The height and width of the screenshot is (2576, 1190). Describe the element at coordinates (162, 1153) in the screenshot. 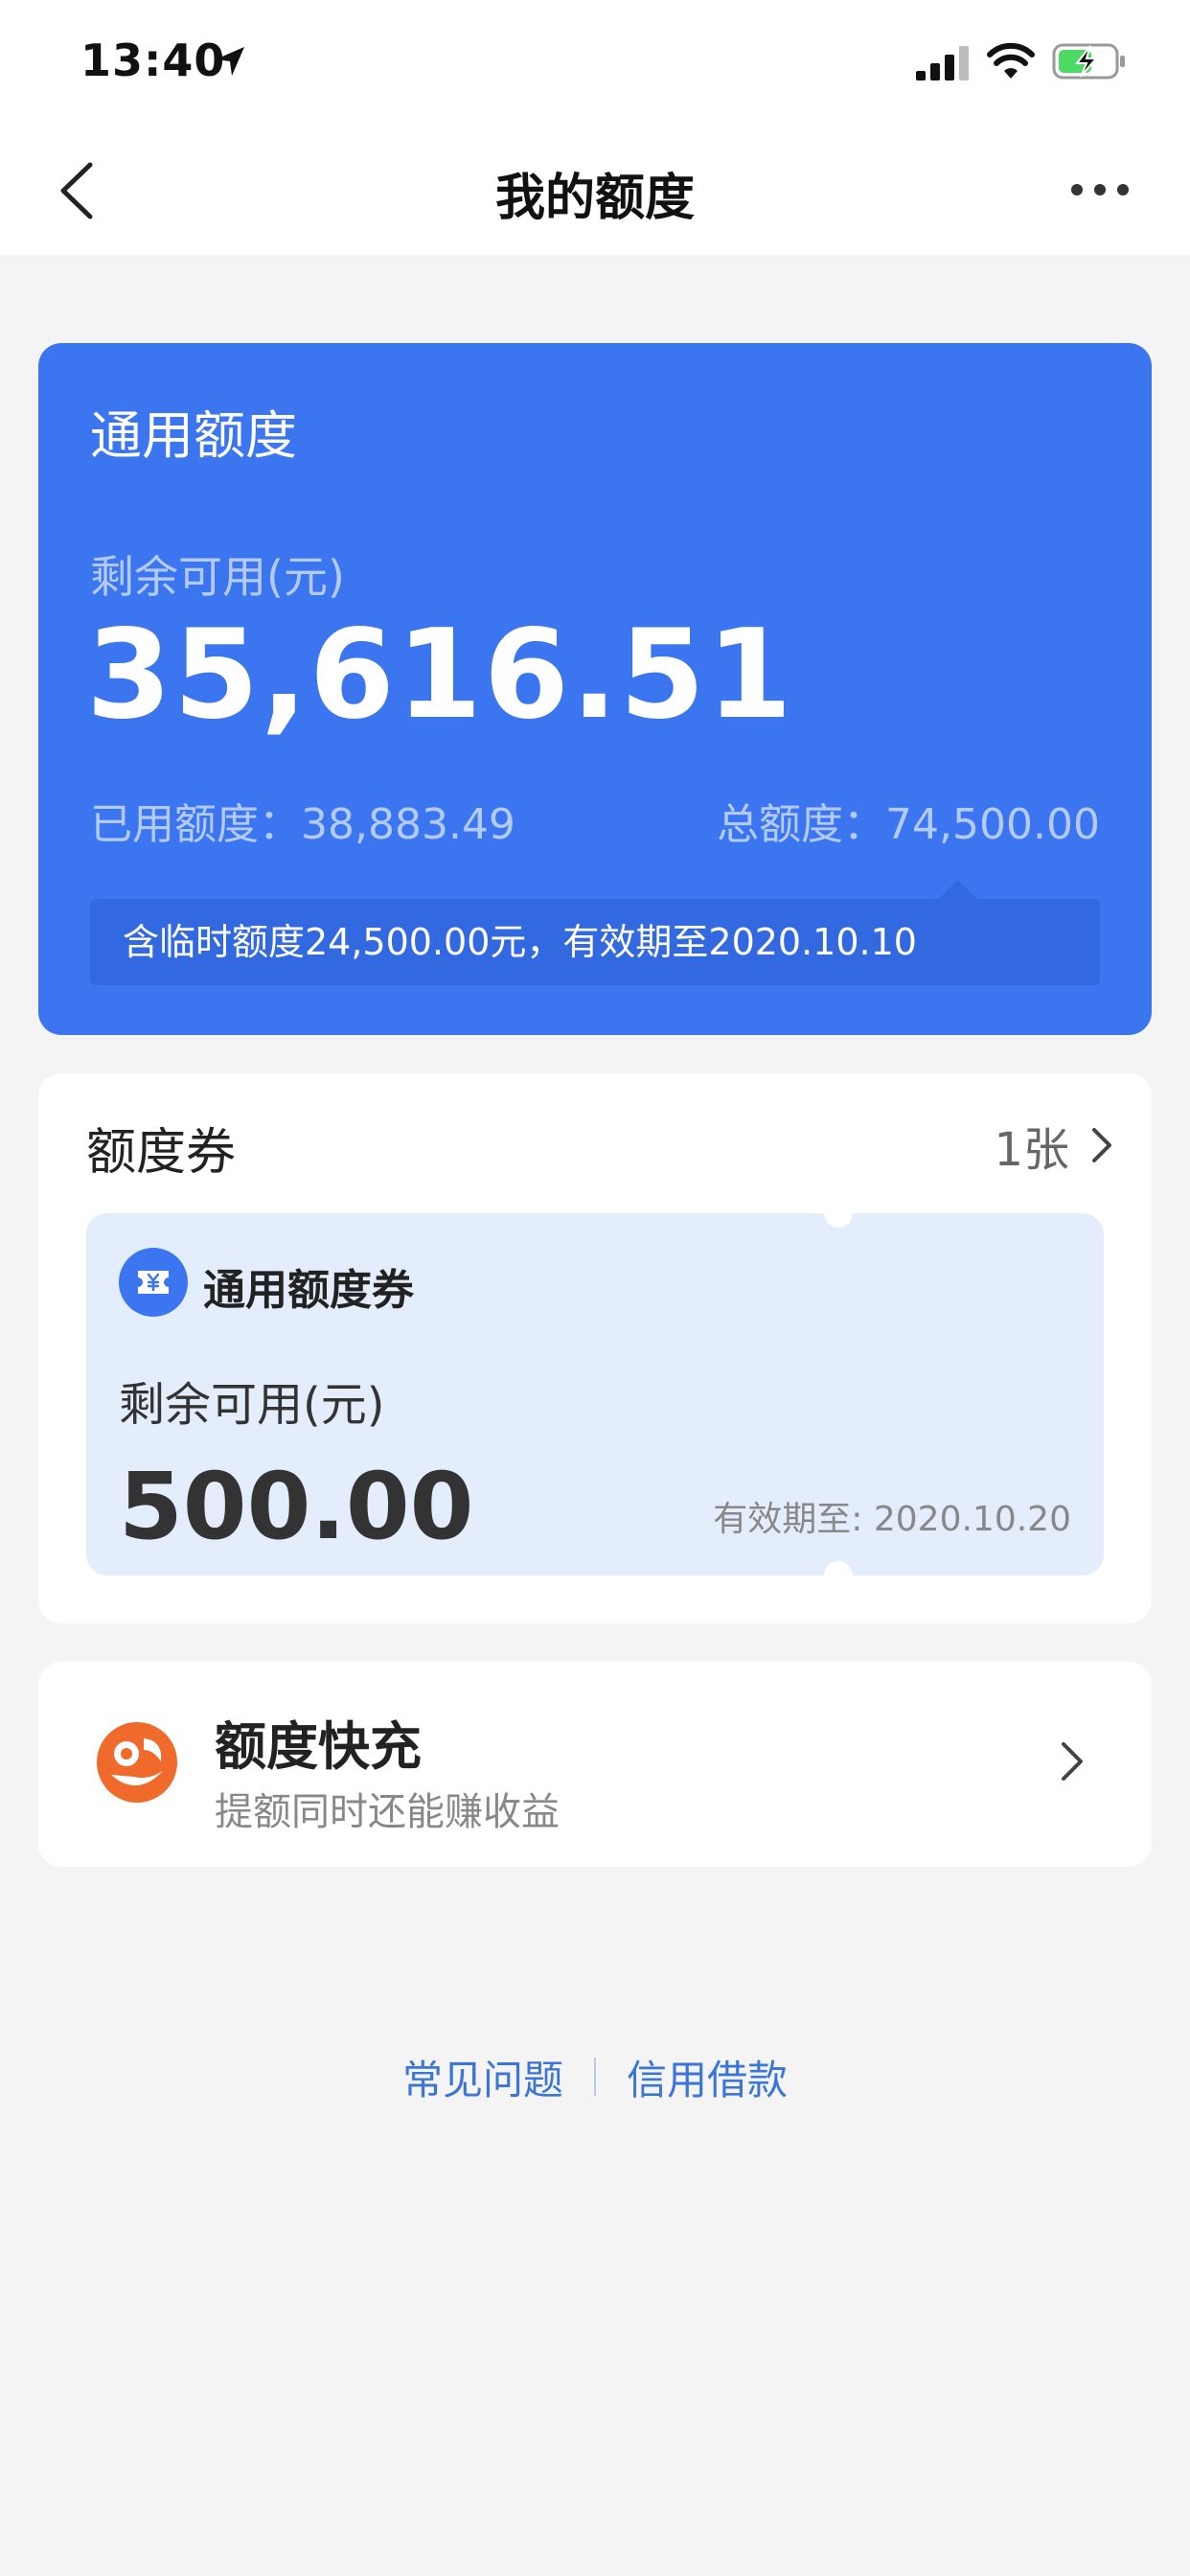

I see `coupon-section-title: 额度券` at that location.